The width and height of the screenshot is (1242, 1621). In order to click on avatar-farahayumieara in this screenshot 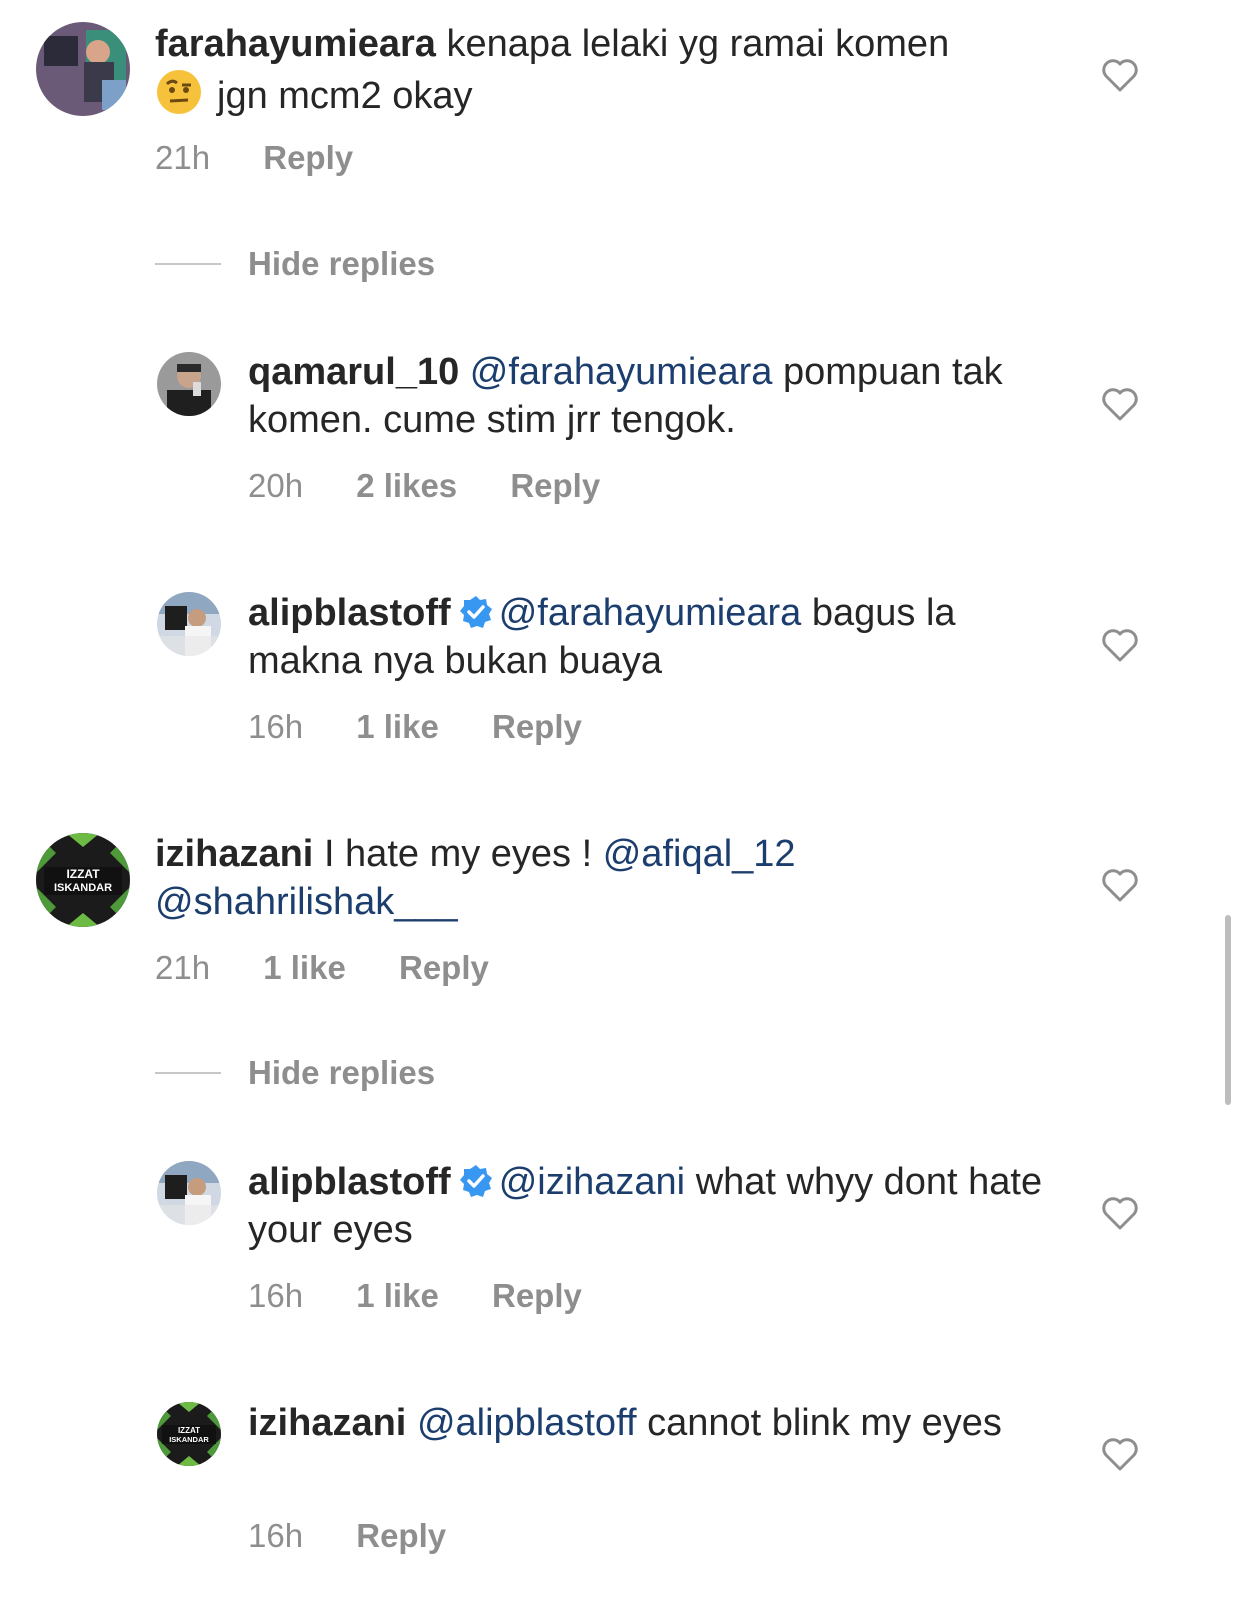, I will do `click(83, 69)`.